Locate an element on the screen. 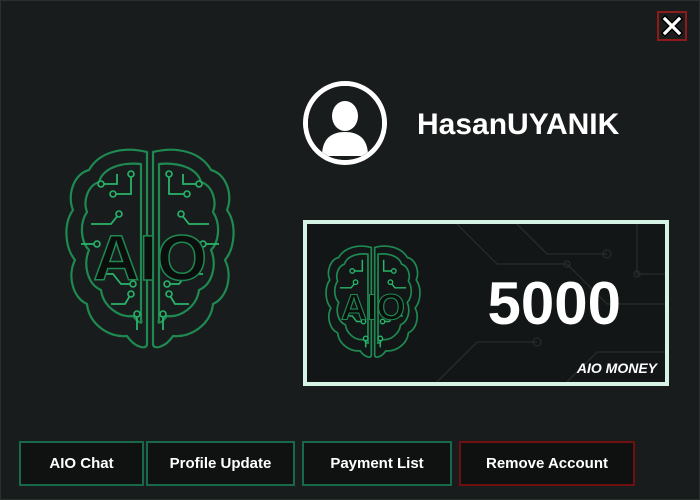  wallet-logo-text: AIO is located at coordinates (373, 306).